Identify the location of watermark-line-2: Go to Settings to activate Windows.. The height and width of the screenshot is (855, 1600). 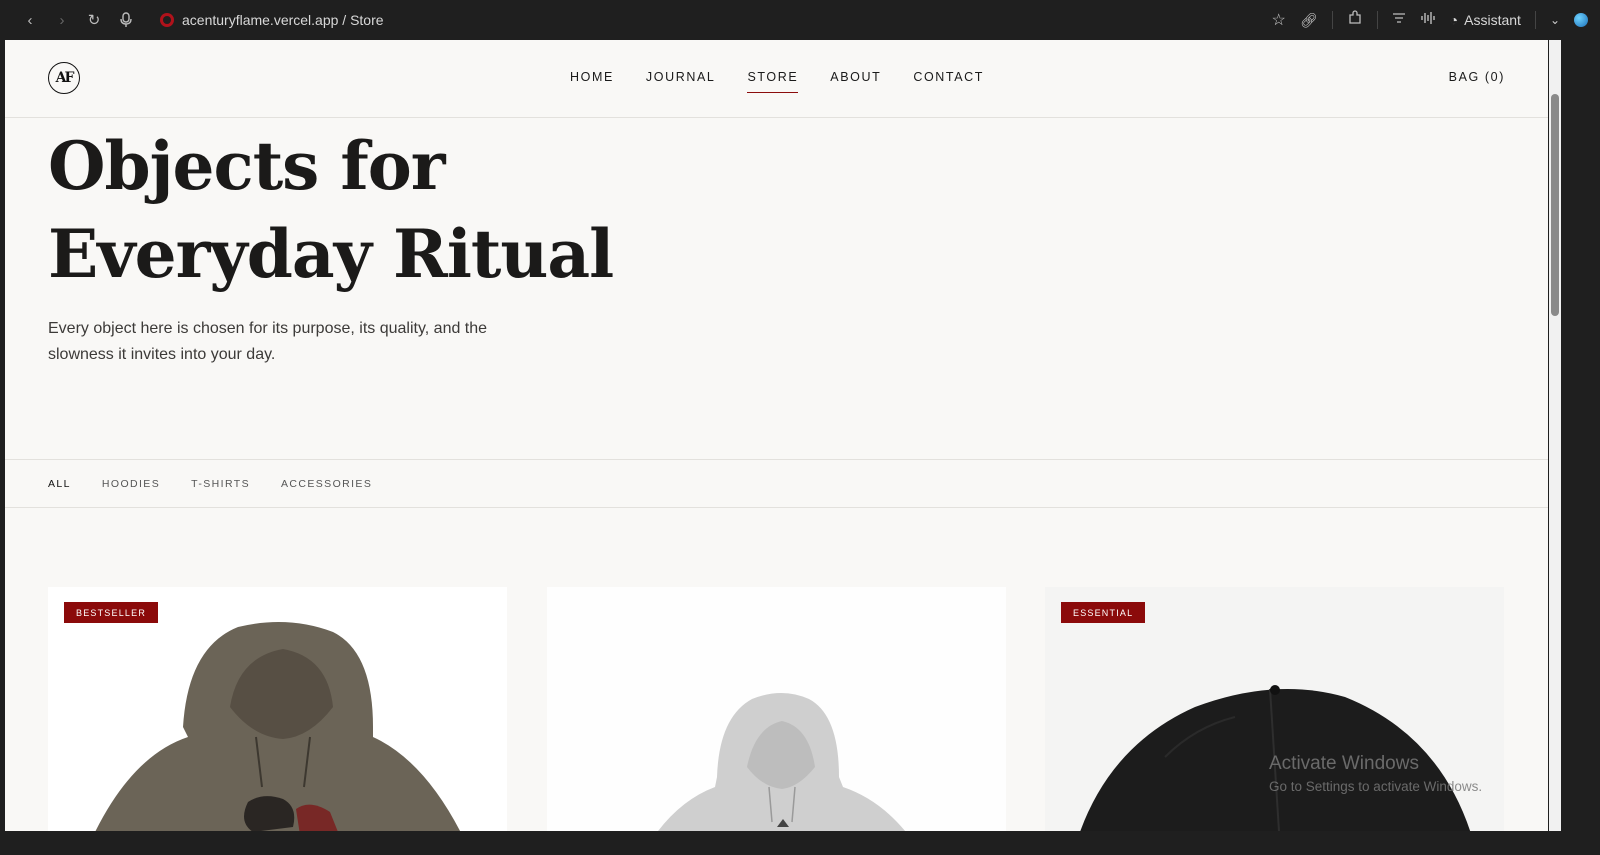
(1376, 786).